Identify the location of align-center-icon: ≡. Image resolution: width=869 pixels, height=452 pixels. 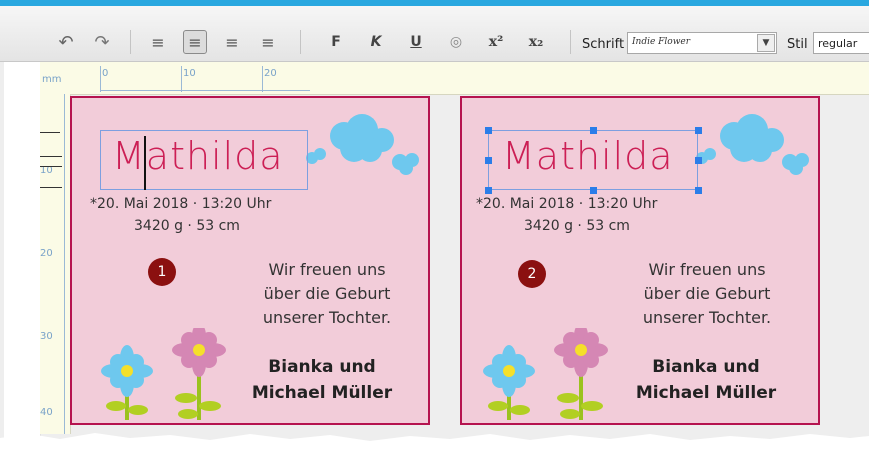
(195, 42).